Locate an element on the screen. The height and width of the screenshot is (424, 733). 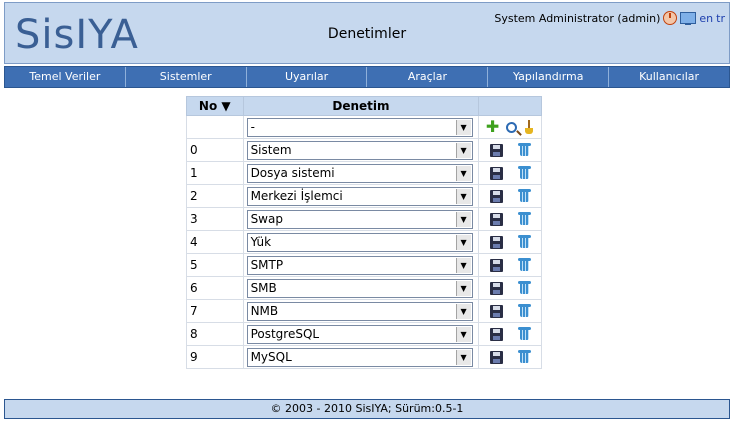
row-no: 9 is located at coordinates (215, 357).